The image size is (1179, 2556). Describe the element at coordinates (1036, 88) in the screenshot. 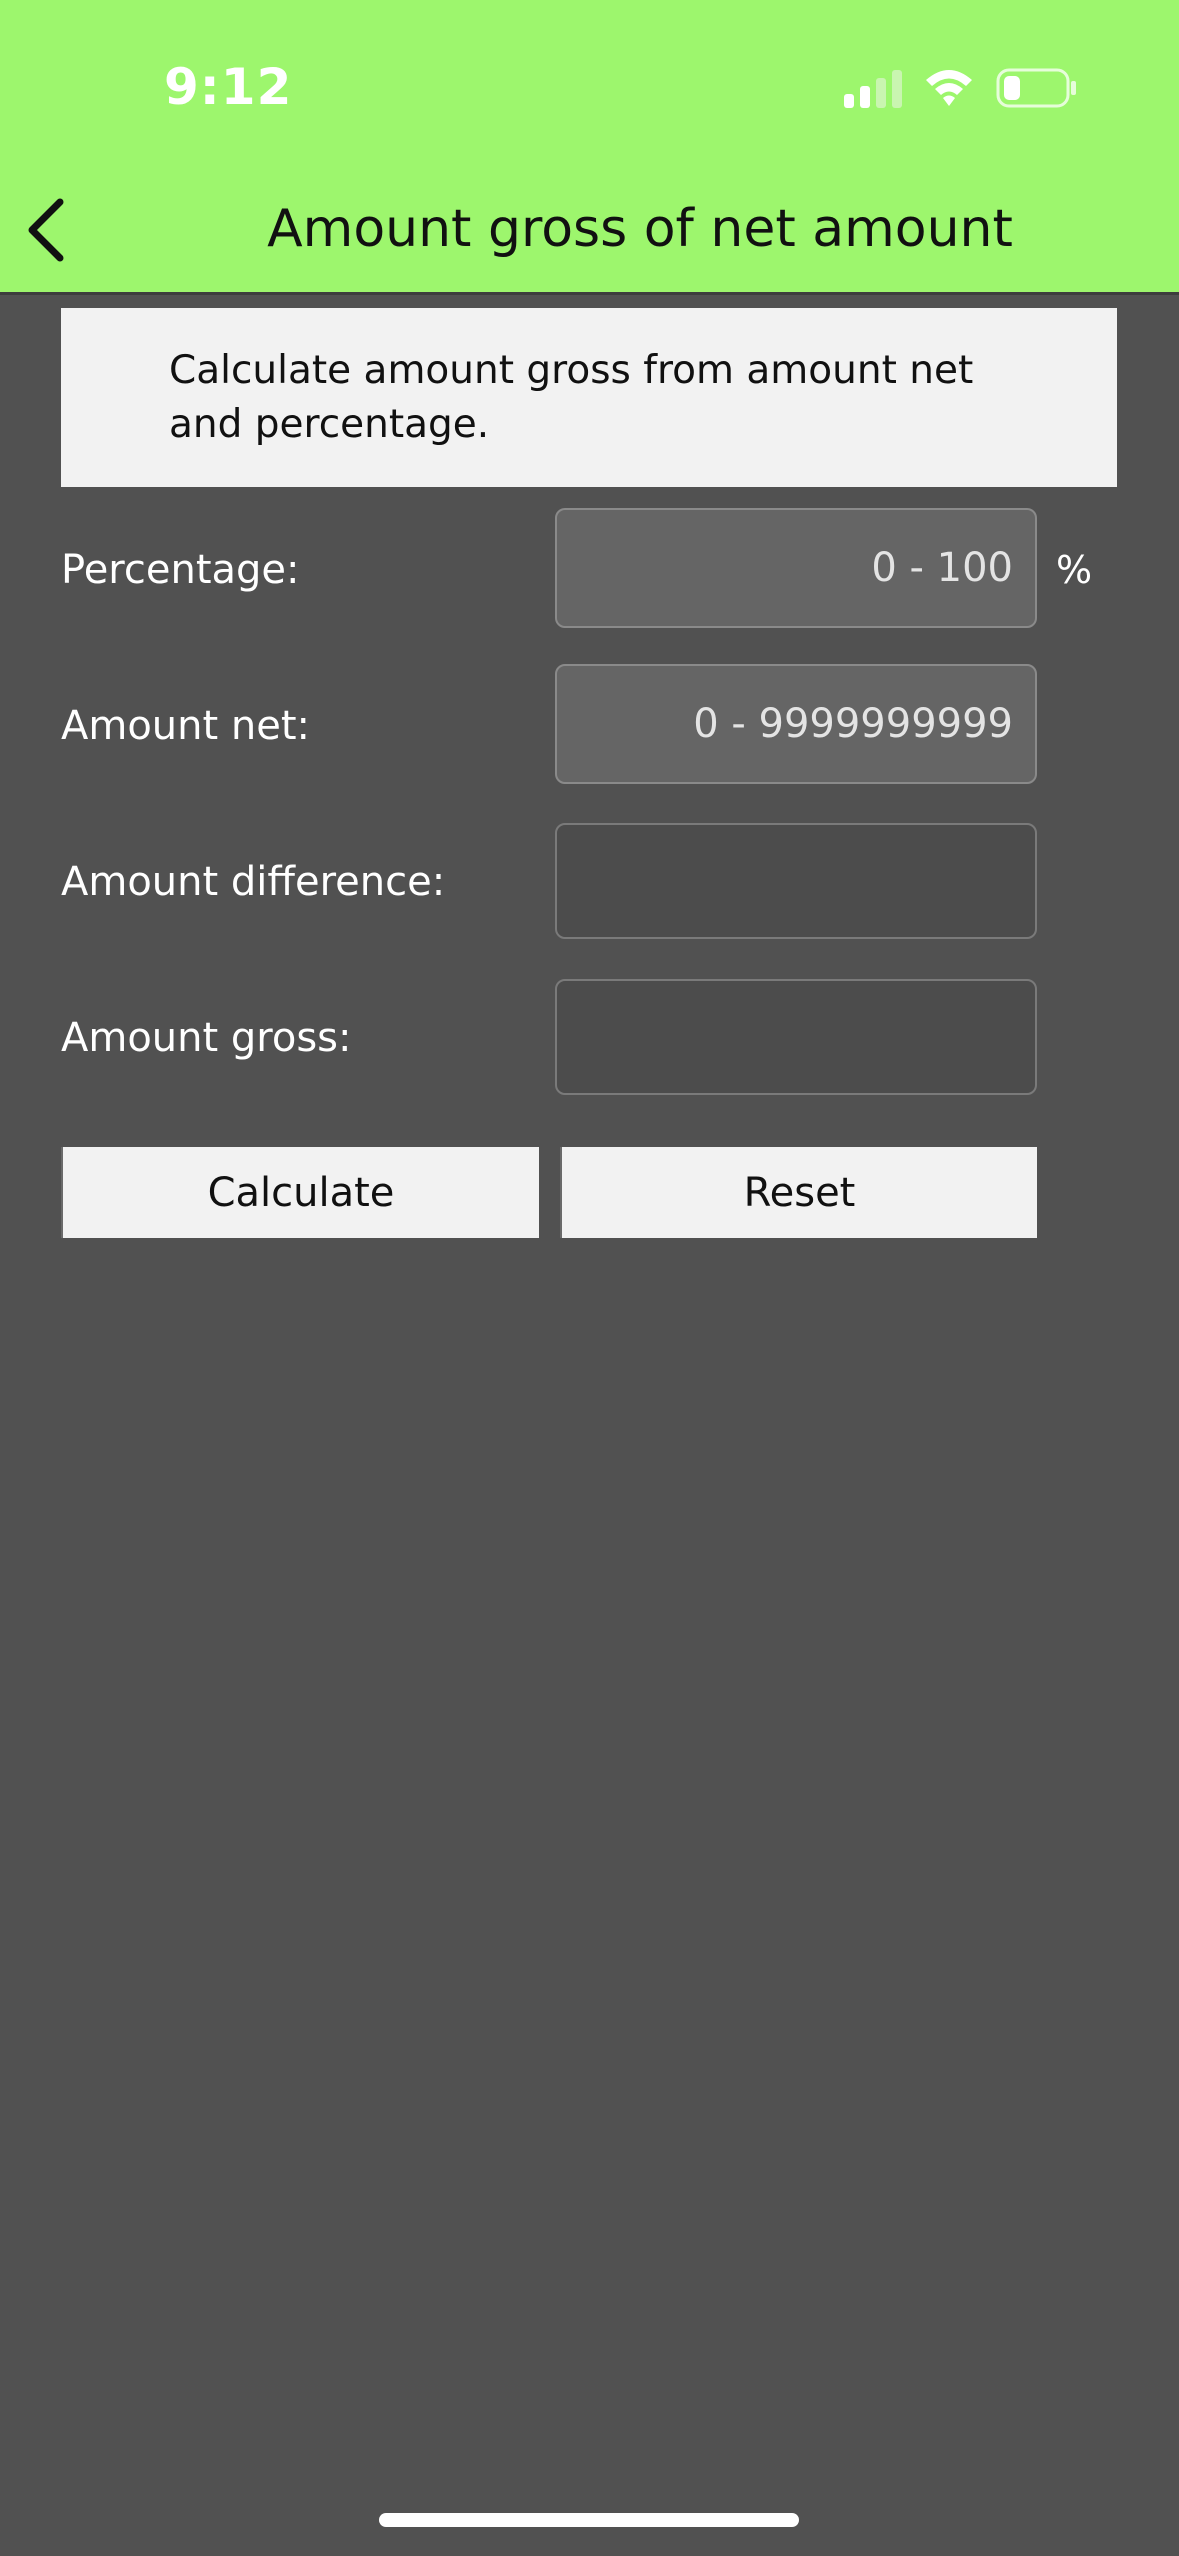

I see `battery-icon` at that location.